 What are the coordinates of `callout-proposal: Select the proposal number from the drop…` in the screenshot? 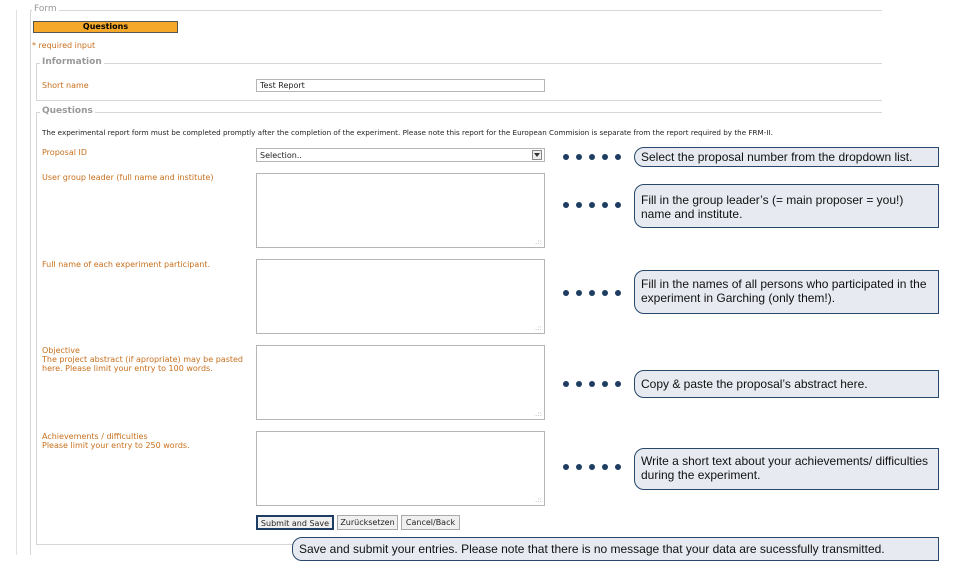 It's located at (786, 157).